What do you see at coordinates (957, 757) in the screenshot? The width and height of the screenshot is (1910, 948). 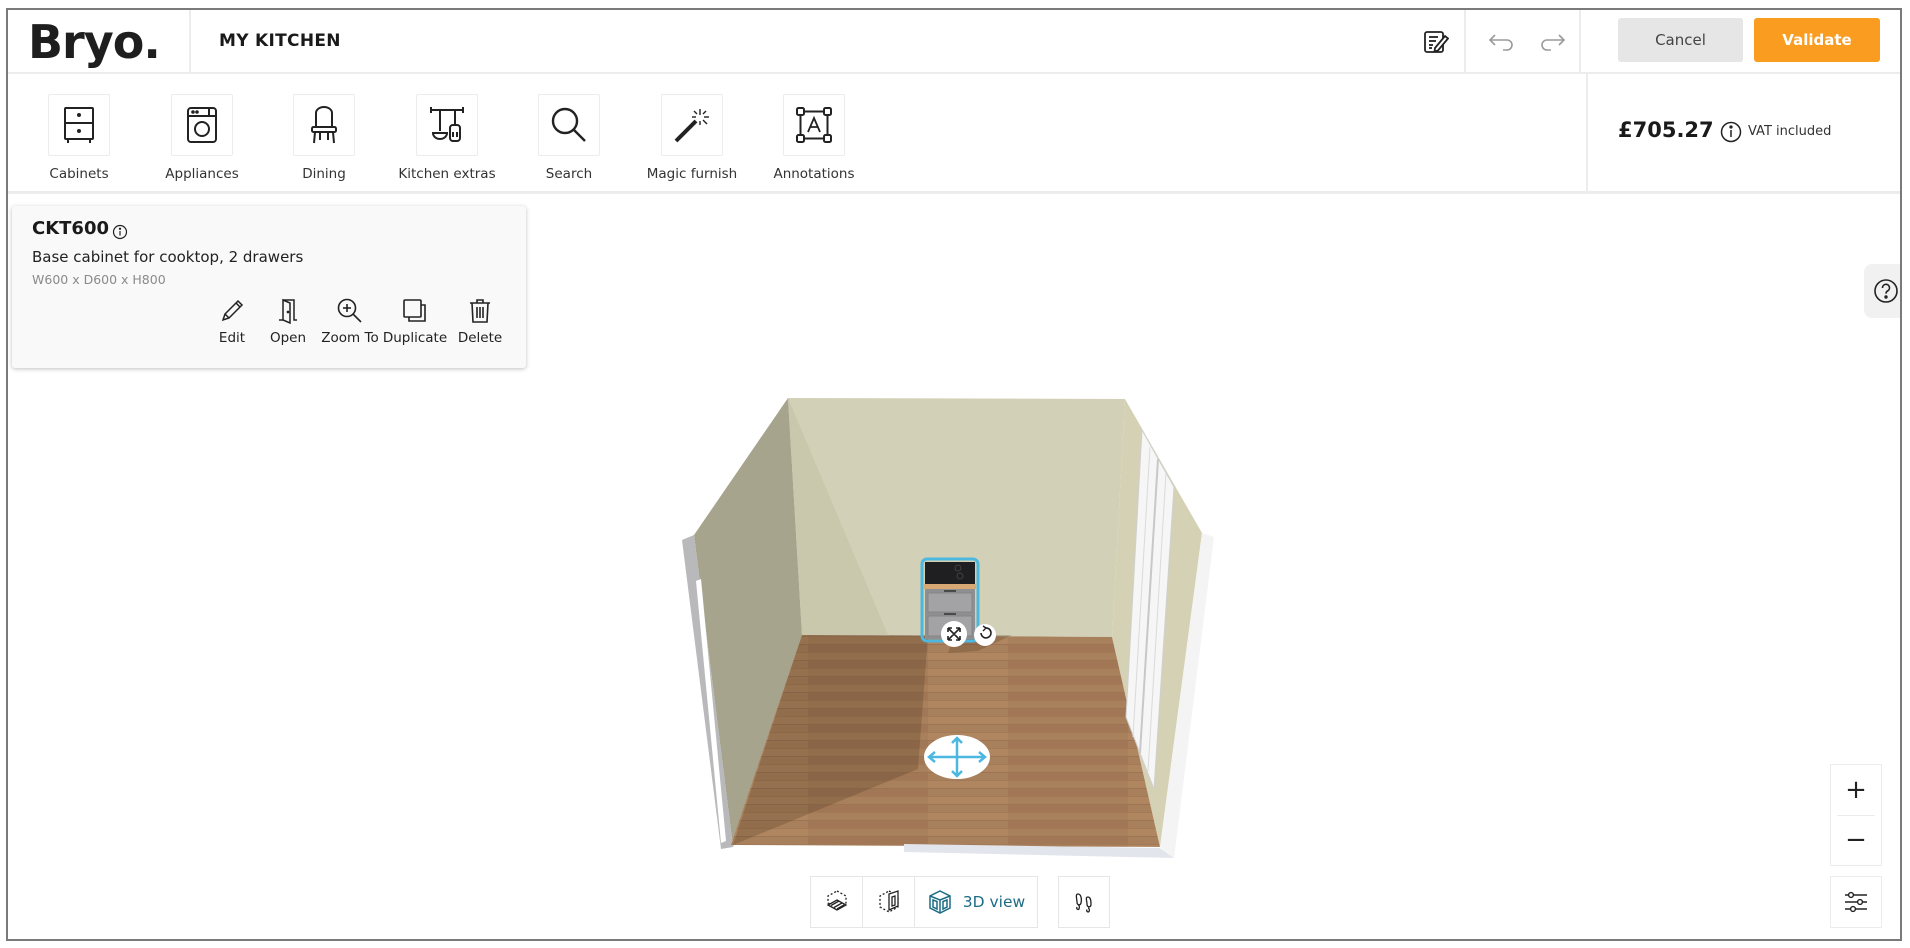 I see `move-handle` at bounding box center [957, 757].